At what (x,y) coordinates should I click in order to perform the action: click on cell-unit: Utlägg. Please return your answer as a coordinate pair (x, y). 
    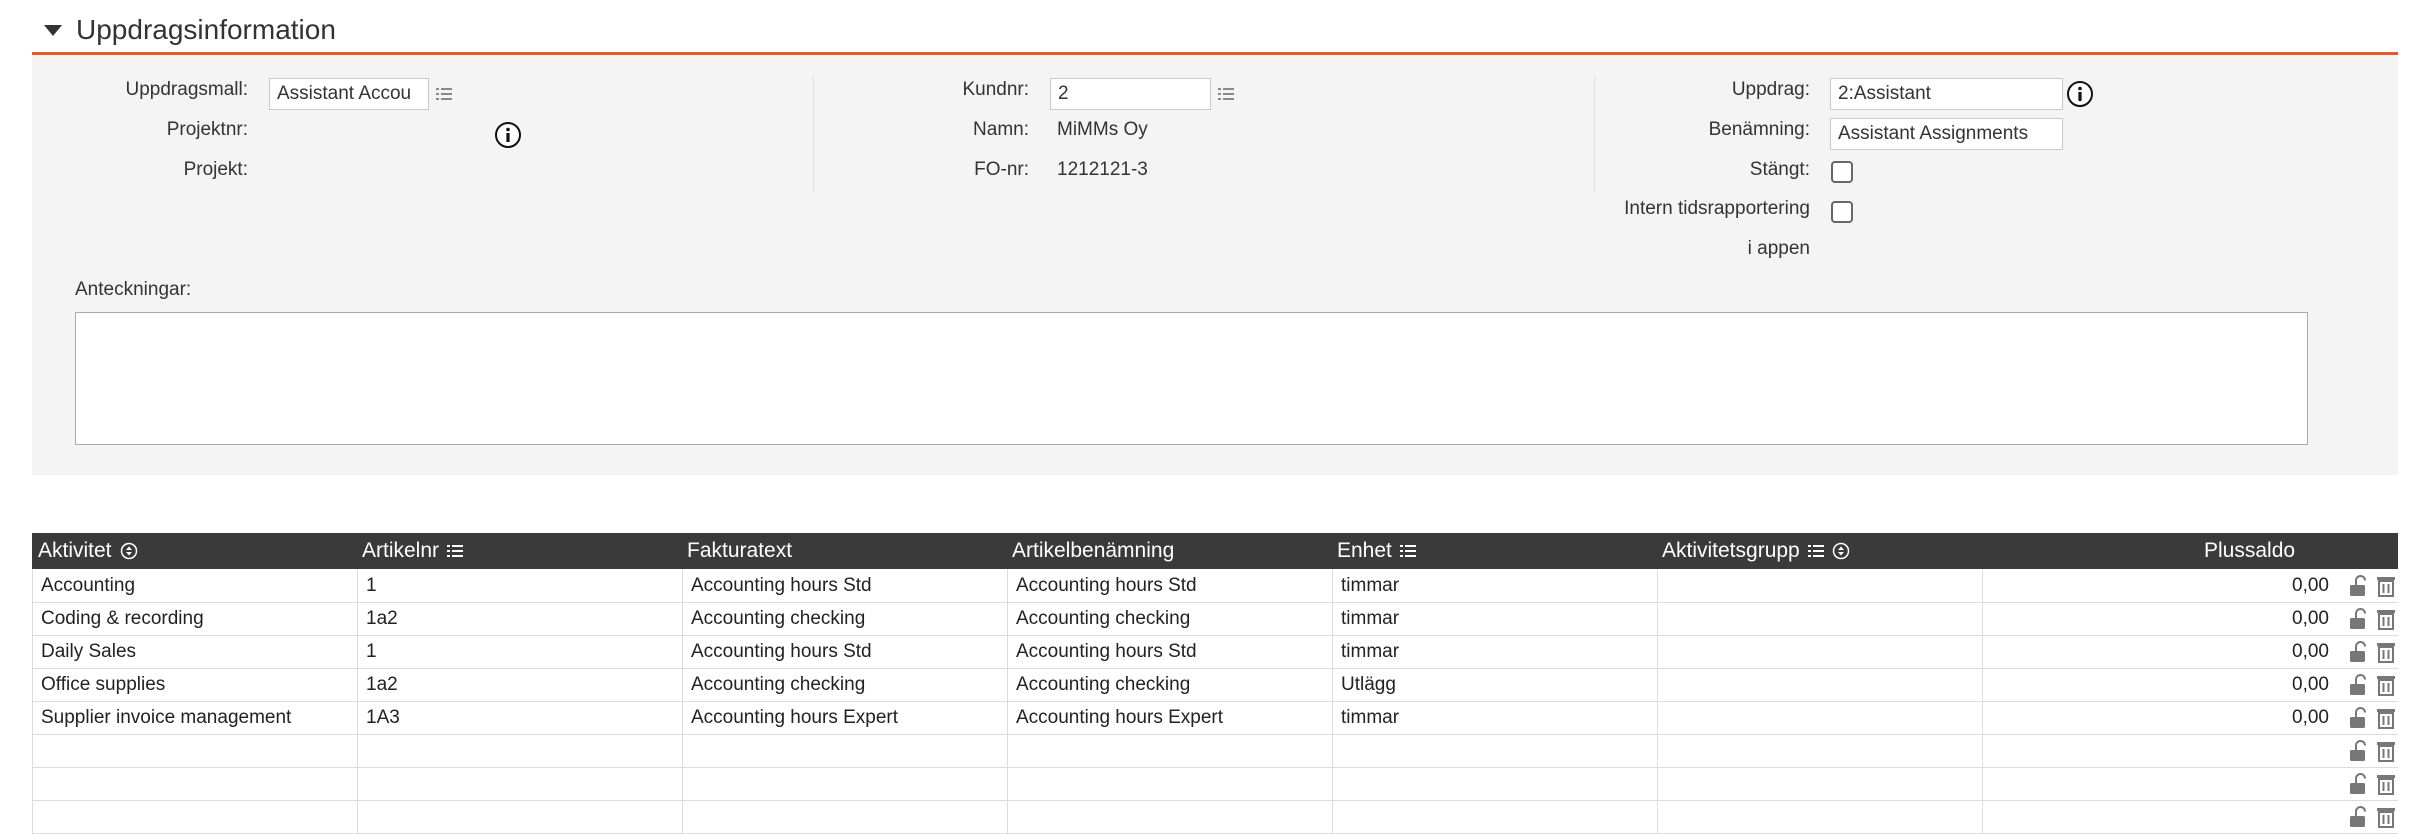
    Looking at the image, I should click on (1494, 684).